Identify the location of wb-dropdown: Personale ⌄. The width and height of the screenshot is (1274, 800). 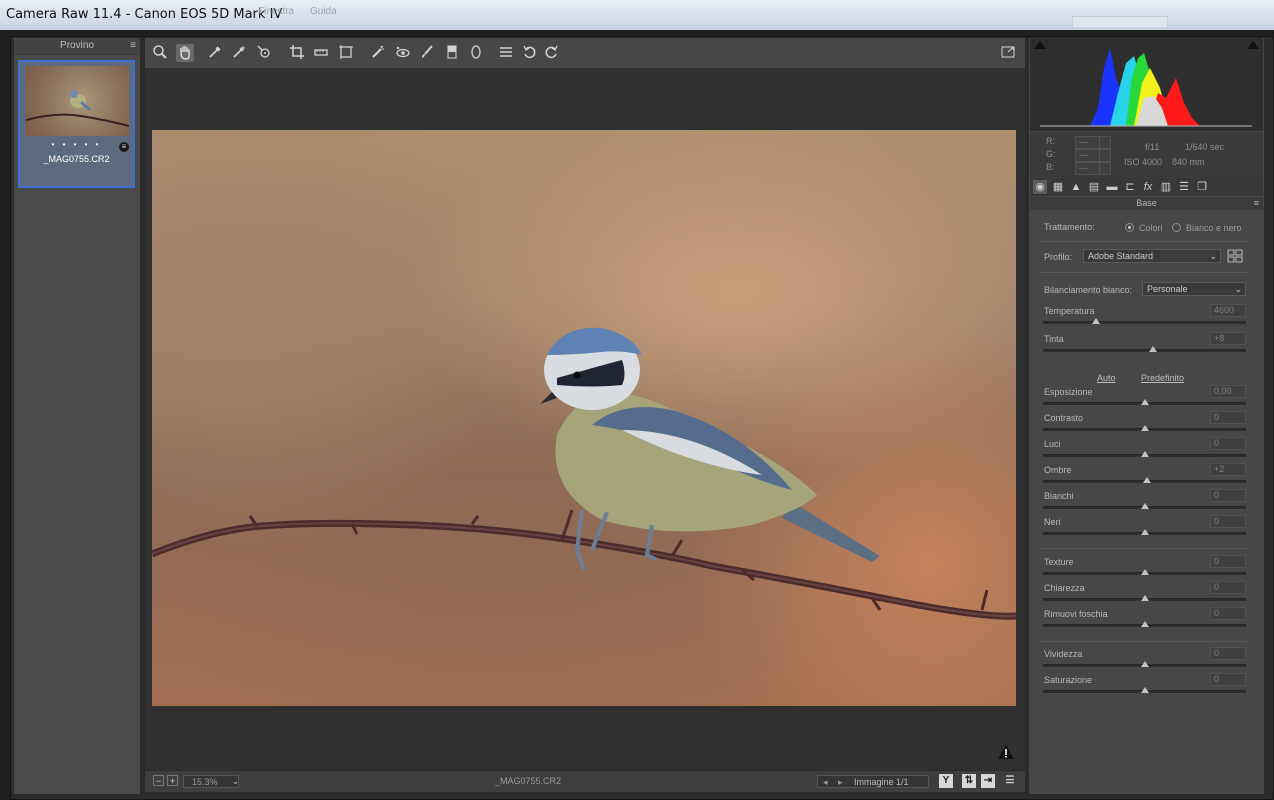
(1194, 289).